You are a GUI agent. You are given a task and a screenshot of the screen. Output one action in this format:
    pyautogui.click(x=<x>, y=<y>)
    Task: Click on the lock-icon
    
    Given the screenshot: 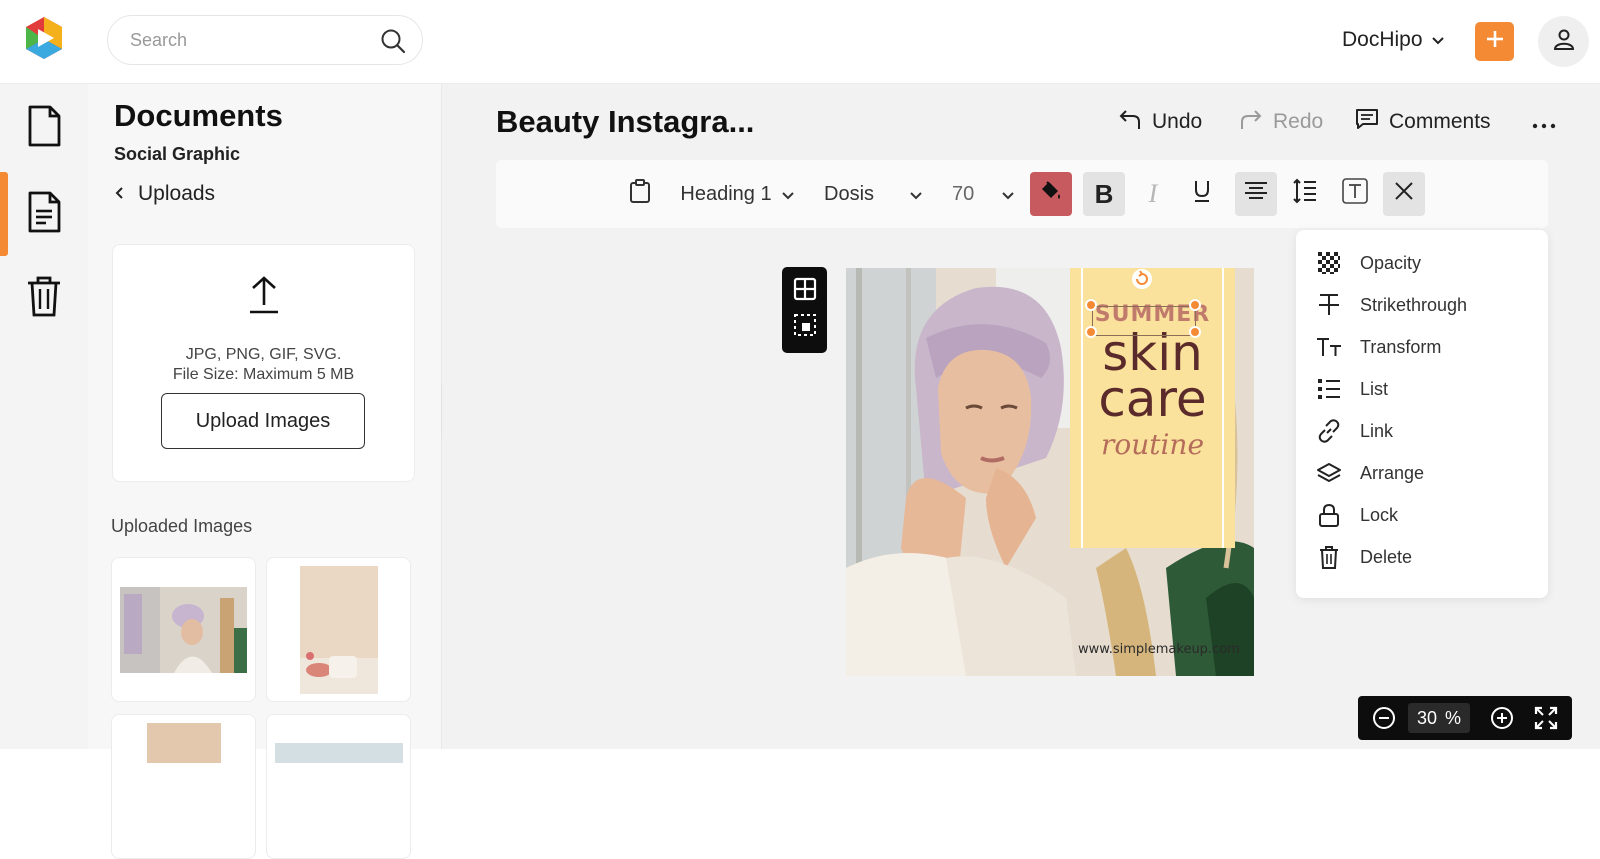 What is the action you would take?
    pyautogui.click(x=1329, y=515)
    